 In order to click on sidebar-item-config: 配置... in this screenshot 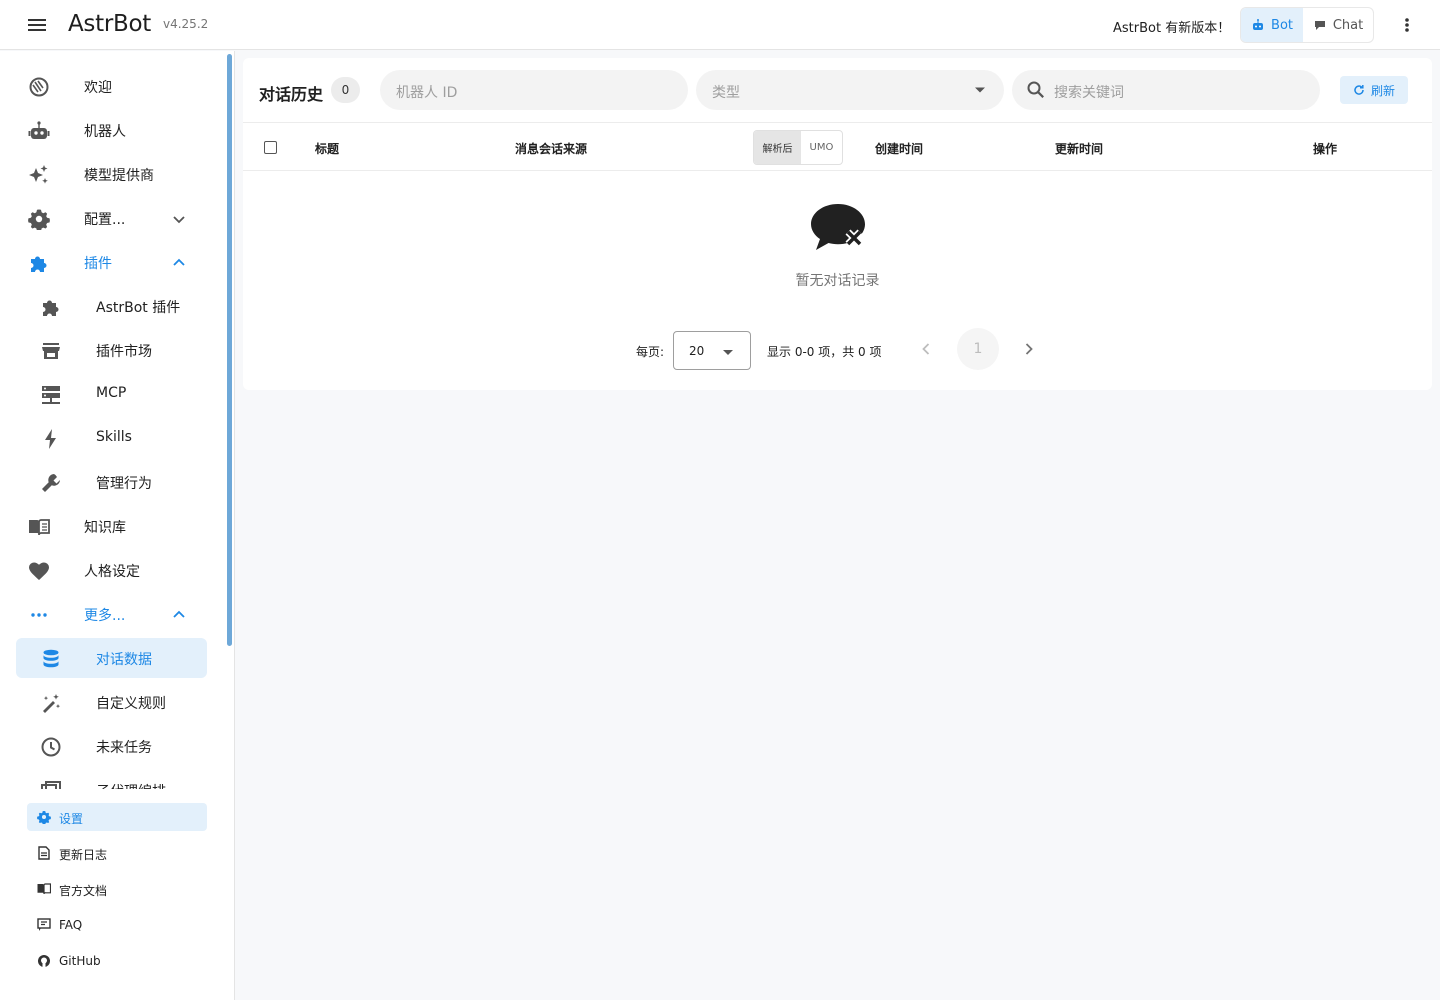, I will do `click(111, 218)`.